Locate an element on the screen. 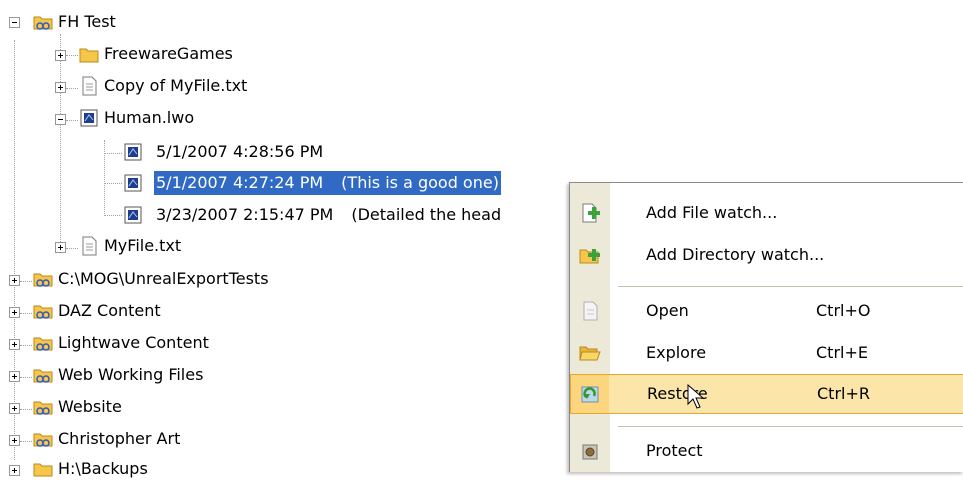  tree-item-label: Web Working Files is located at coordinates (130, 375).